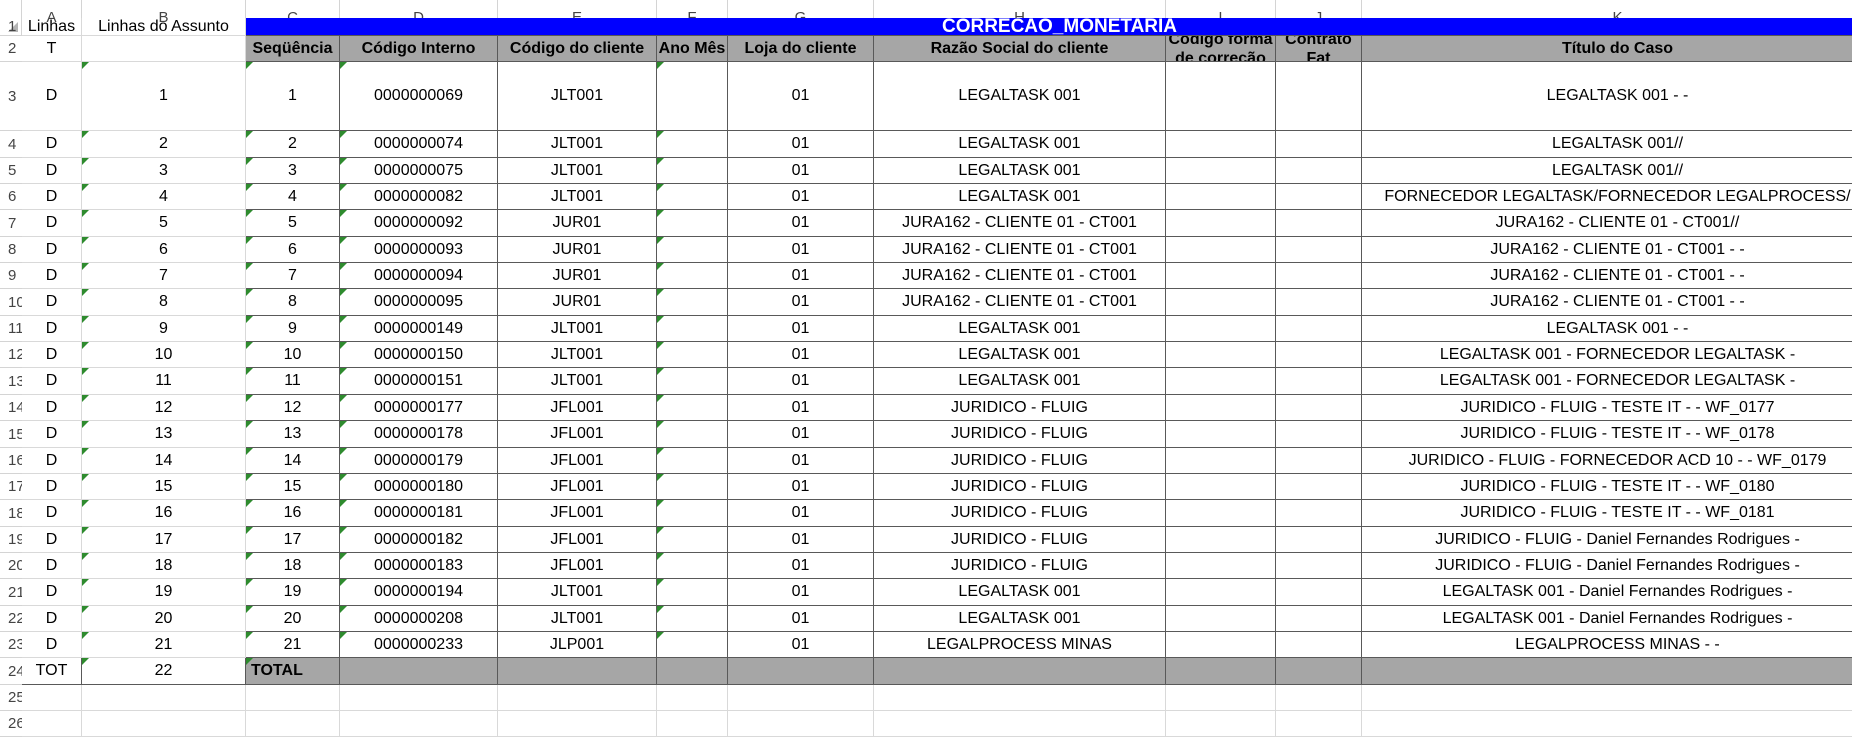  I want to click on total-label-cell: TOT, so click(52, 671).